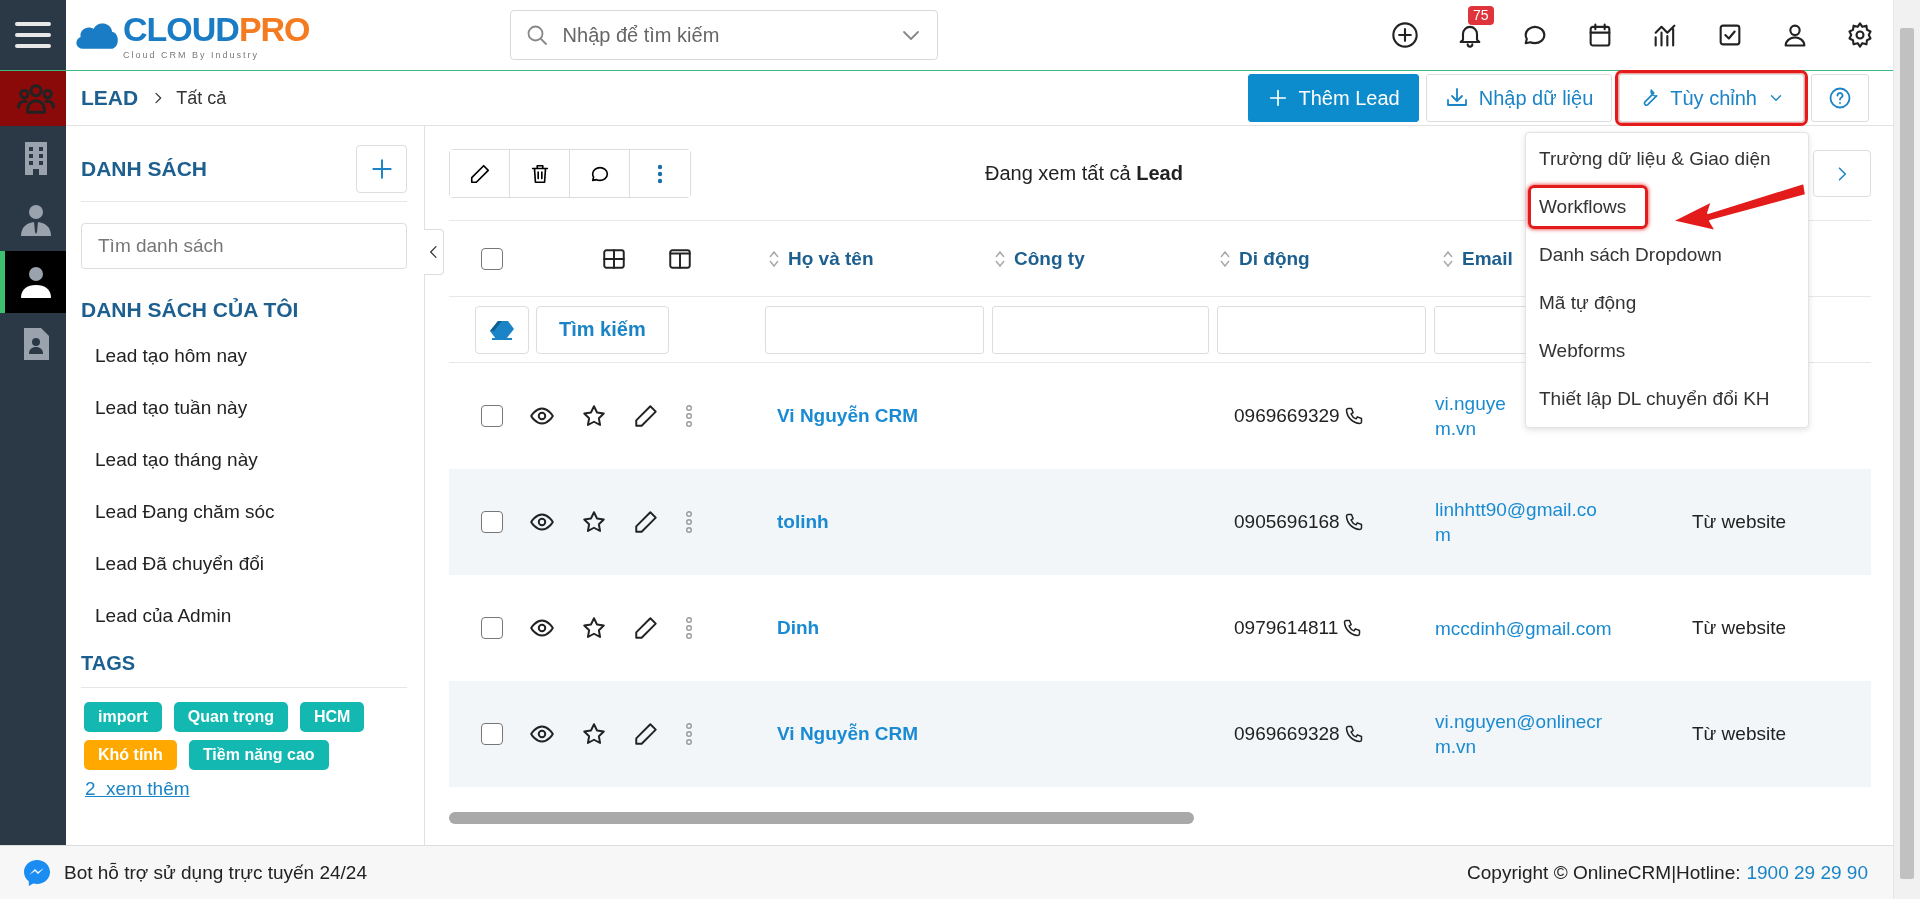  I want to click on search-field: Nhập để tìm kiếm, so click(723, 35).